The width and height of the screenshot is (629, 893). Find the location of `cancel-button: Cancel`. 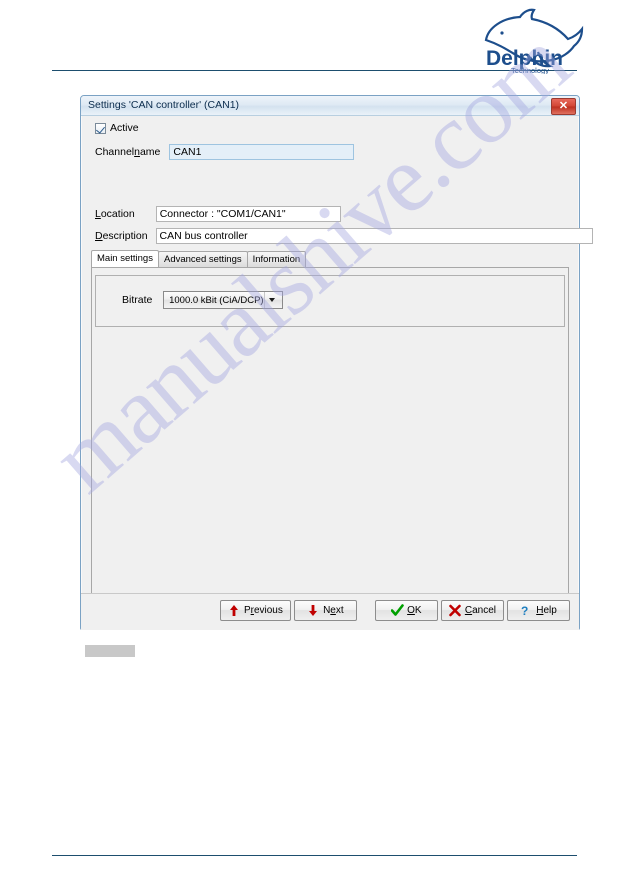

cancel-button: Cancel is located at coordinates (472, 610).